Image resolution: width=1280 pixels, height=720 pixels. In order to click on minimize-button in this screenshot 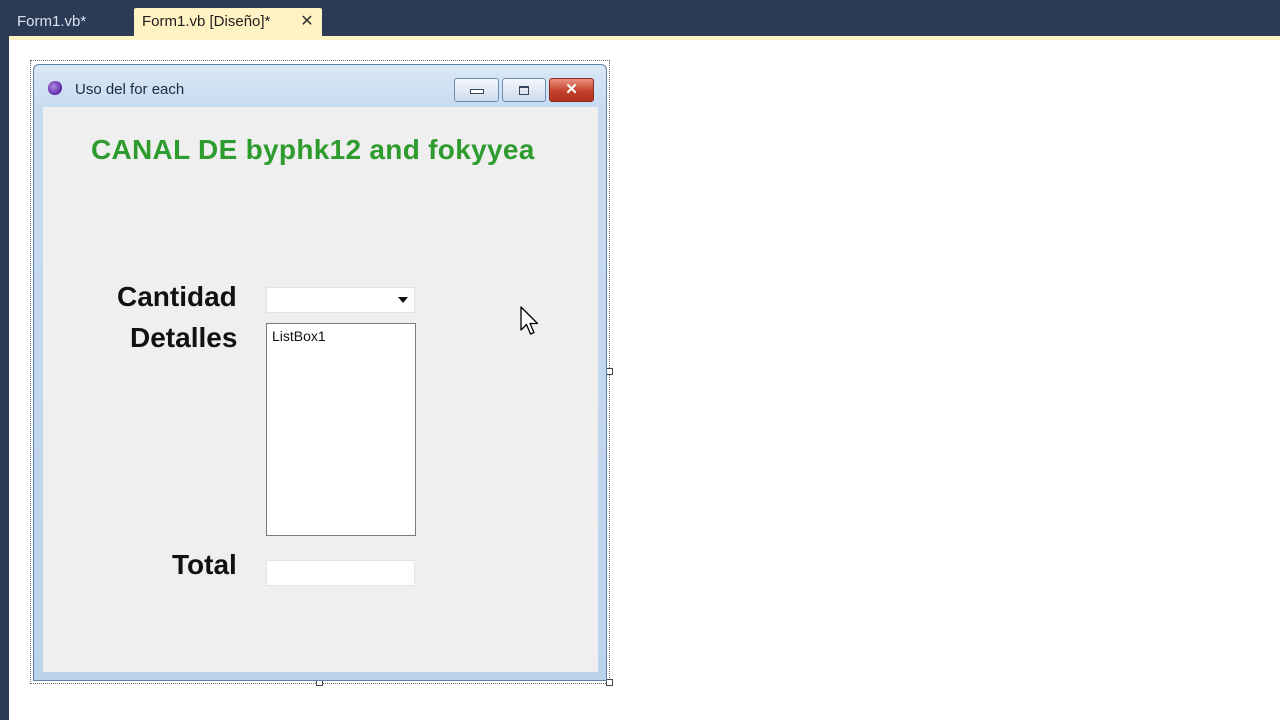, I will do `click(476, 90)`.